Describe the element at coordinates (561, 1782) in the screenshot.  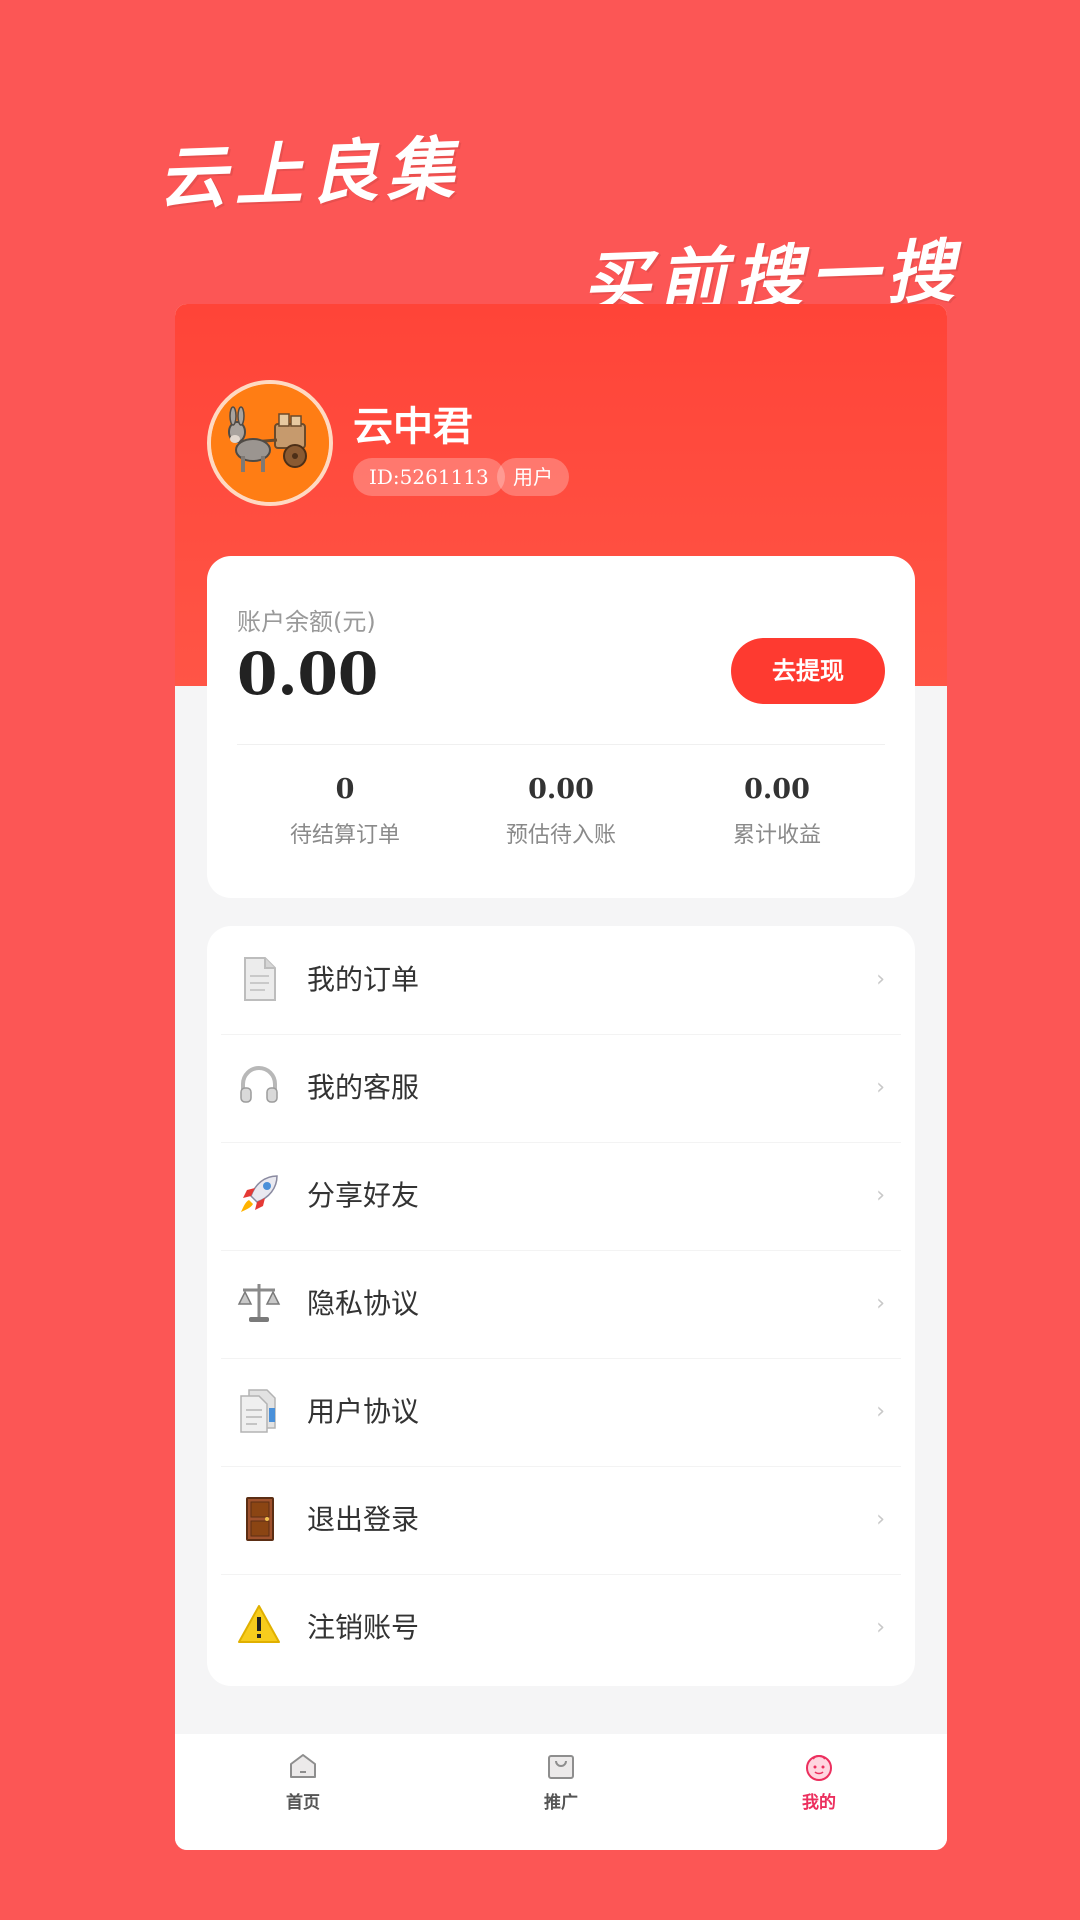
I see `tab-promote: 推广` at that location.